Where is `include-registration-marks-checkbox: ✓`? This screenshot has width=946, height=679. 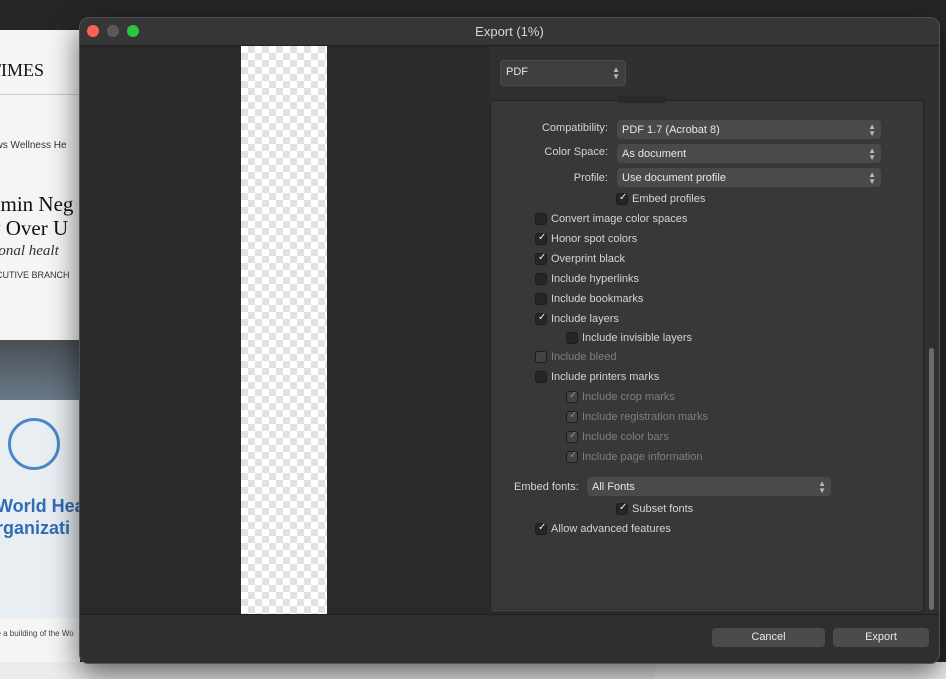 include-registration-marks-checkbox: ✓ is located at coordinates (572, 416).